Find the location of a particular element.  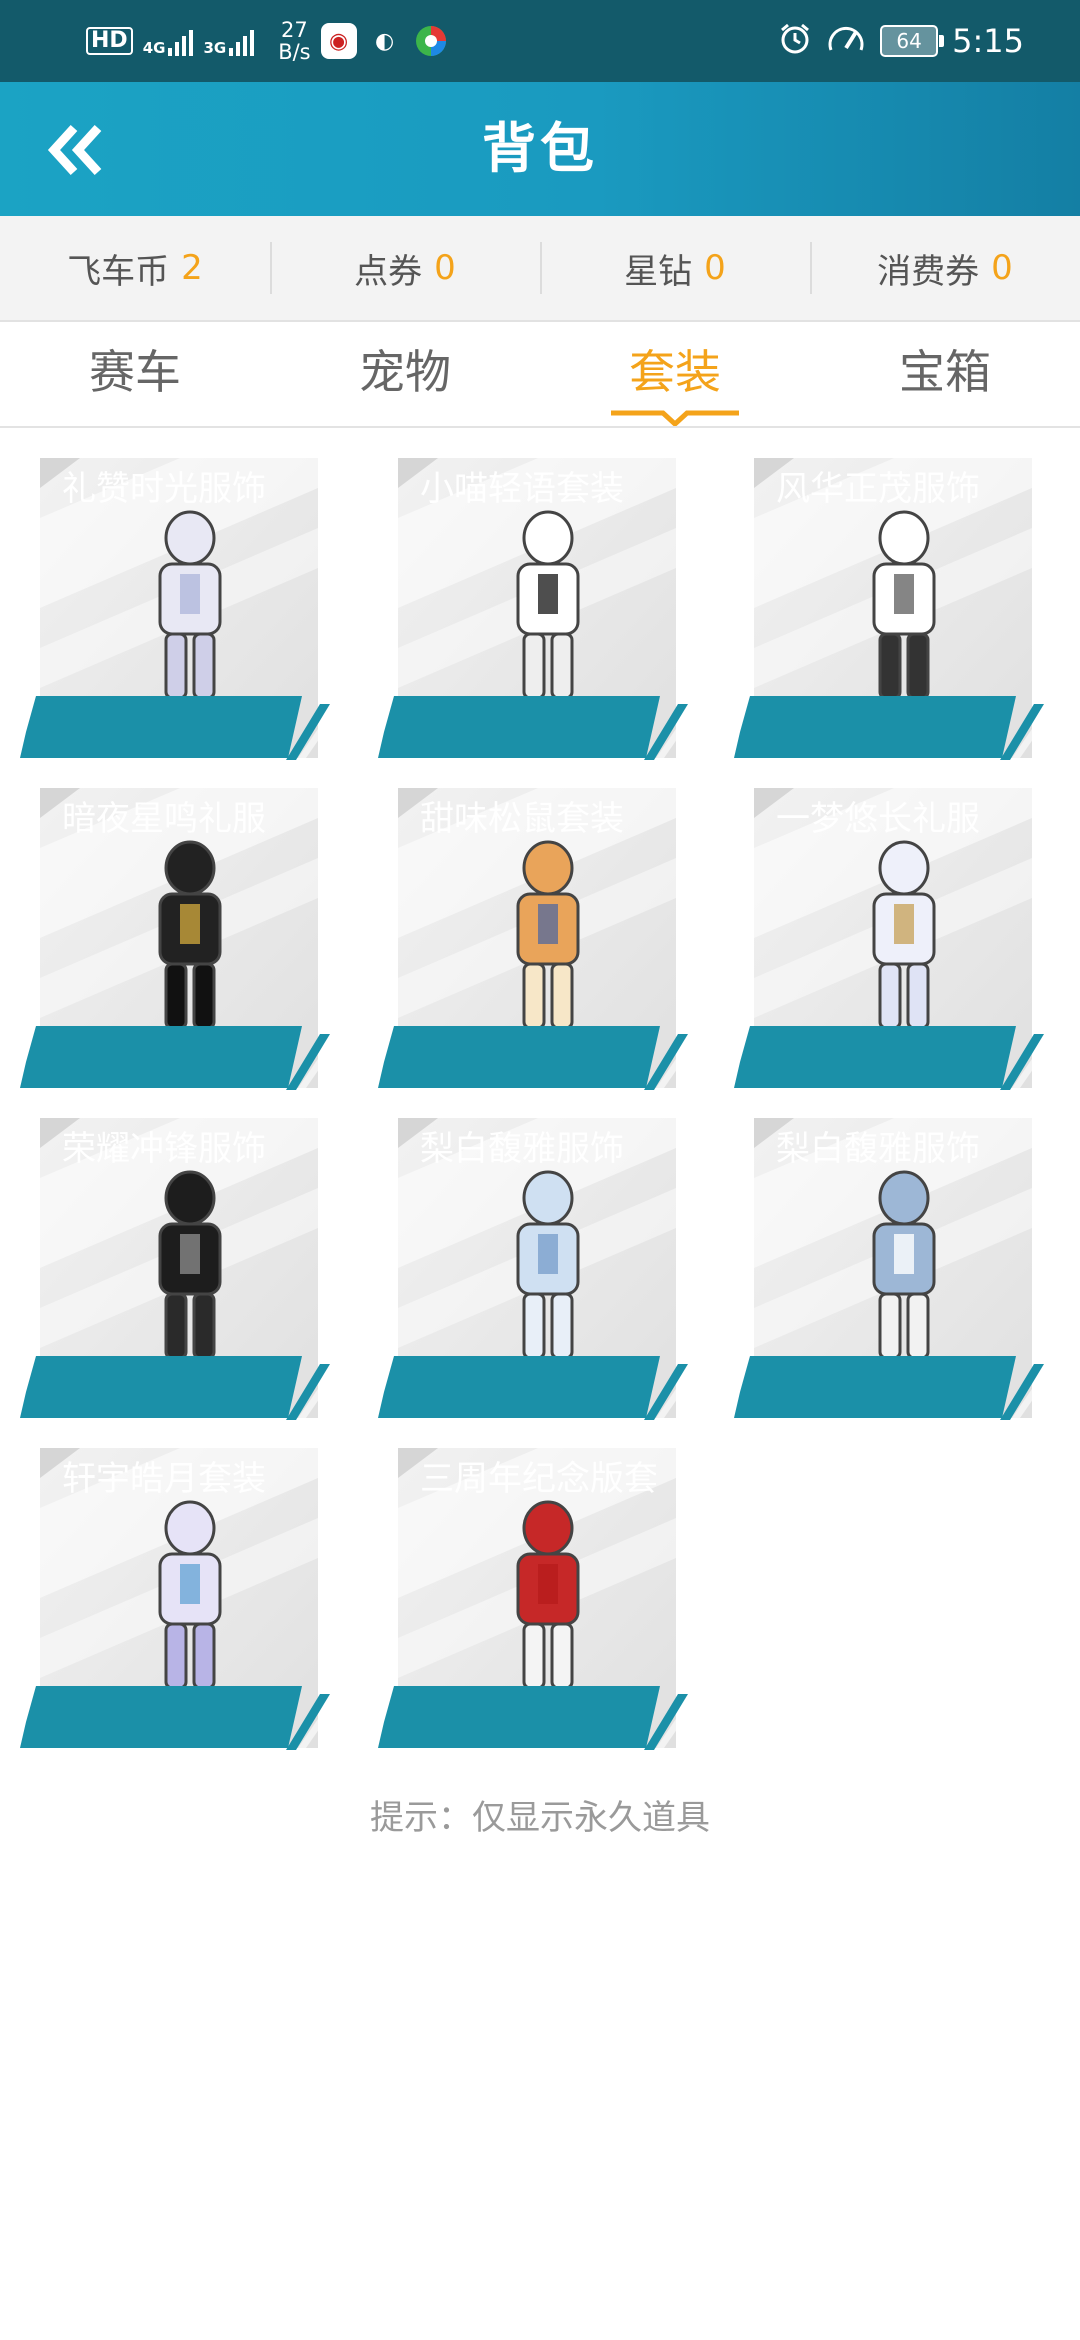

hint-text: 提示：仅显示永久道具 is located at coordinates (540, 1818).